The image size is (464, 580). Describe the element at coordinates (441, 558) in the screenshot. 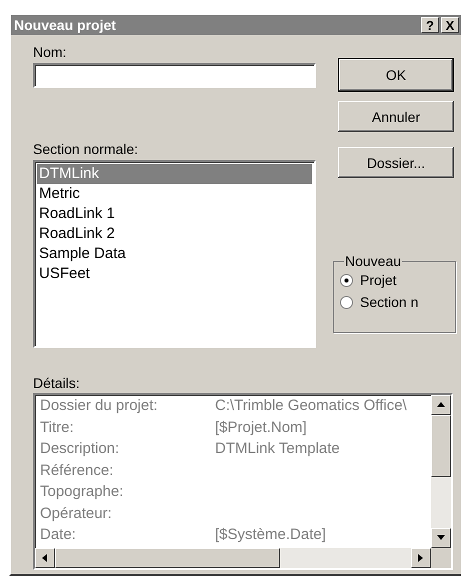

I see `scrollbar-corner` at that location.